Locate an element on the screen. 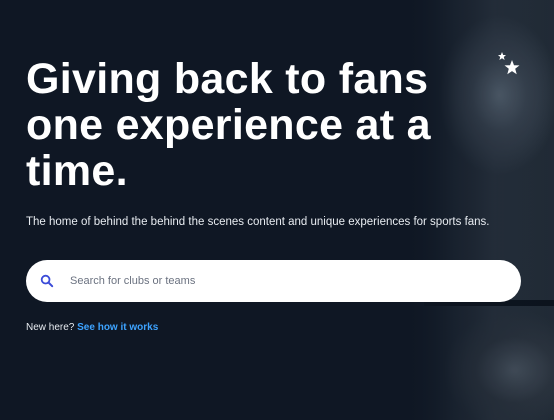  onboarding-prompt: New here? See how it works is located at coordinates (92, 328).